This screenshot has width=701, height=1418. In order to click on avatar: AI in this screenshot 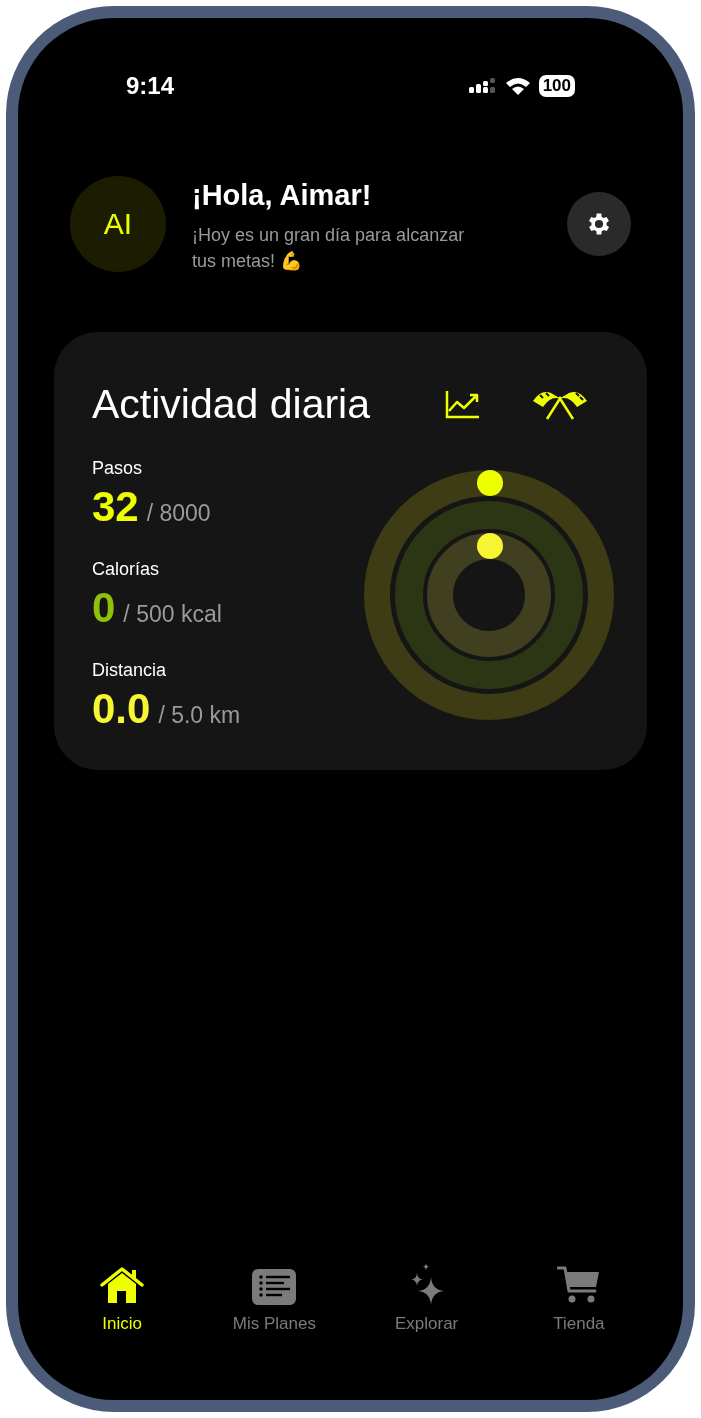, I will do `click(118, 223)`.